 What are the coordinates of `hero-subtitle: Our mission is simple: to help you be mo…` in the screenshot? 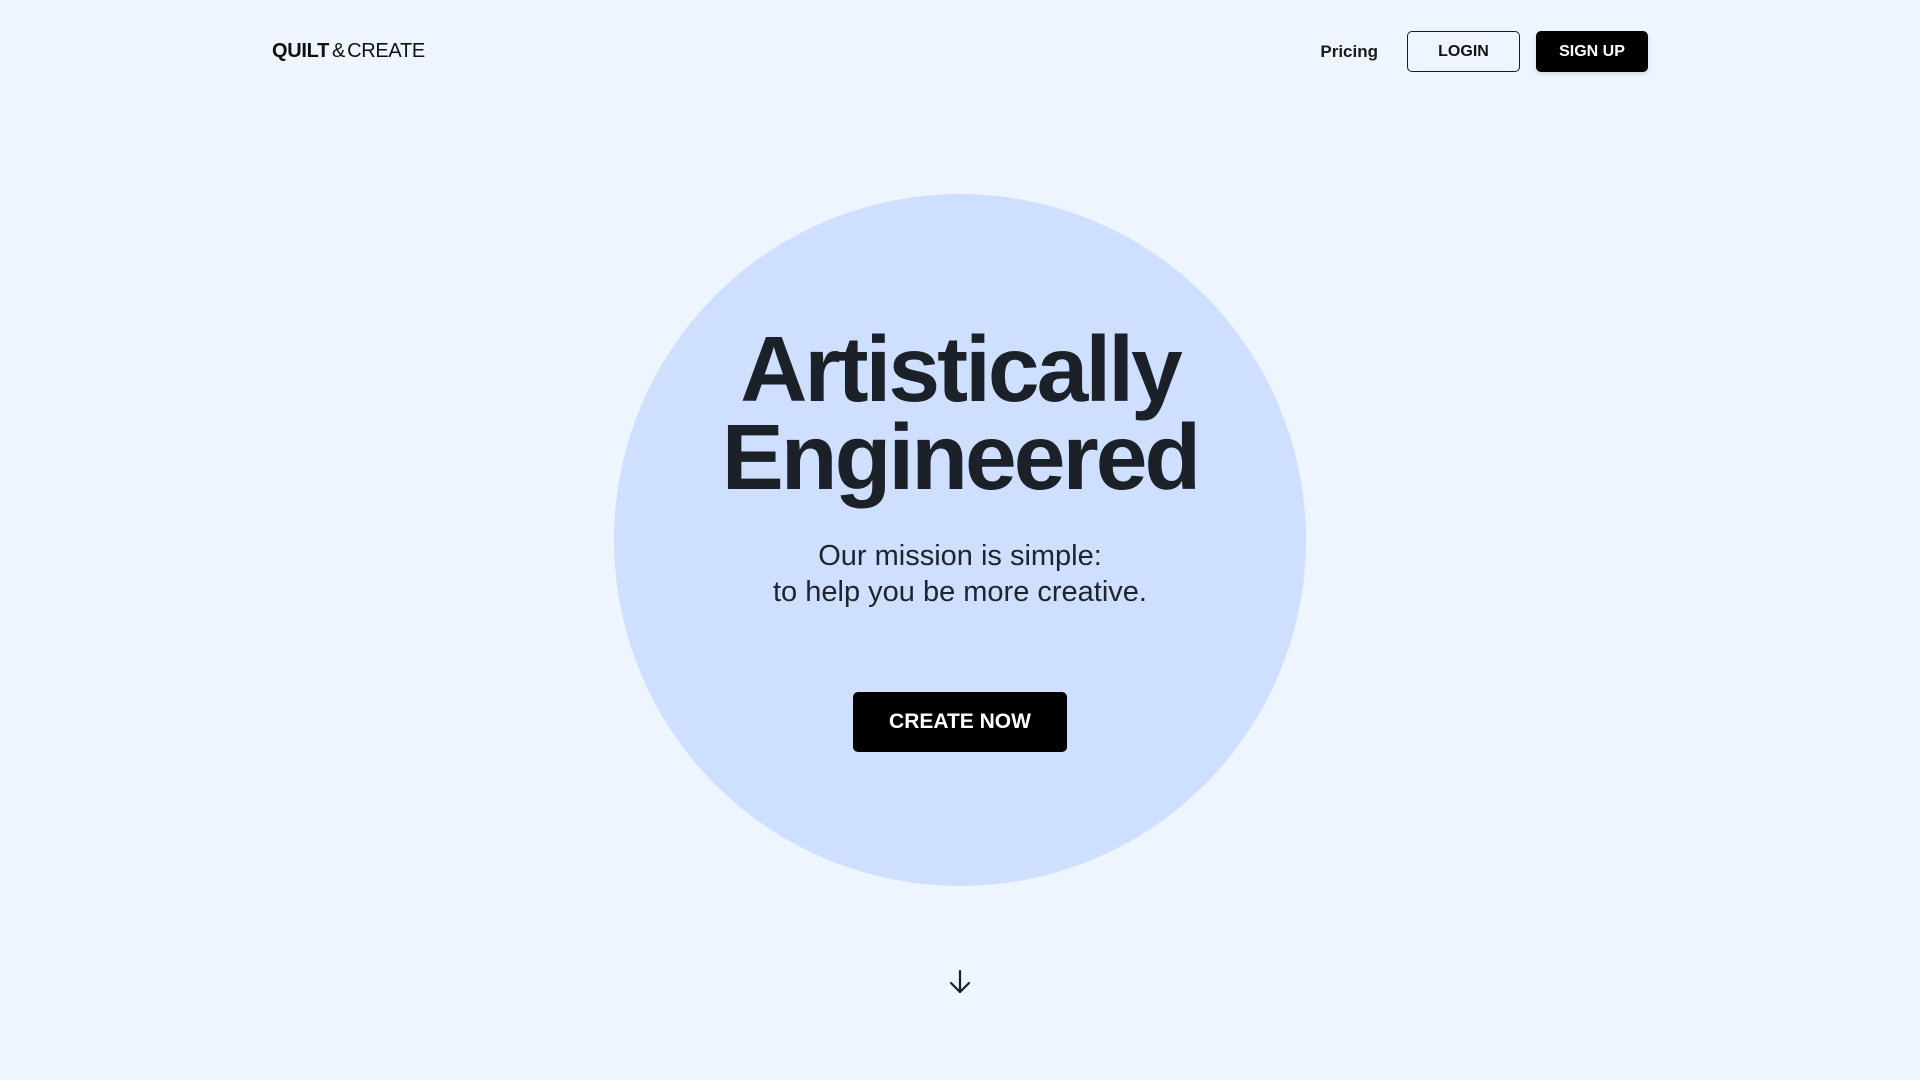 It's located at (960, 574).